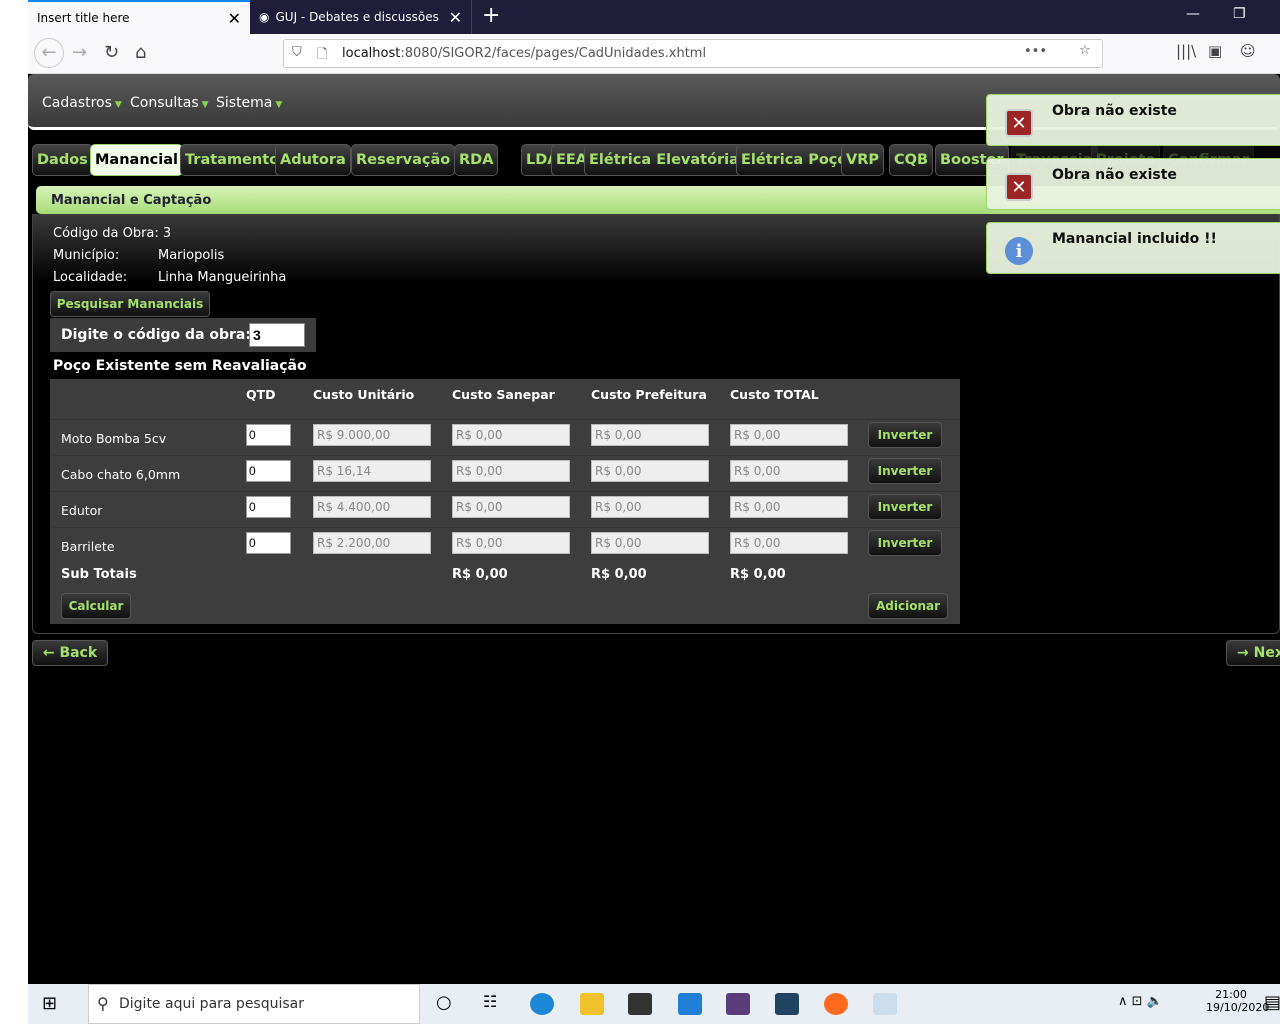  I want to click on growl-message: Obra não existe, so click(1114, 111).